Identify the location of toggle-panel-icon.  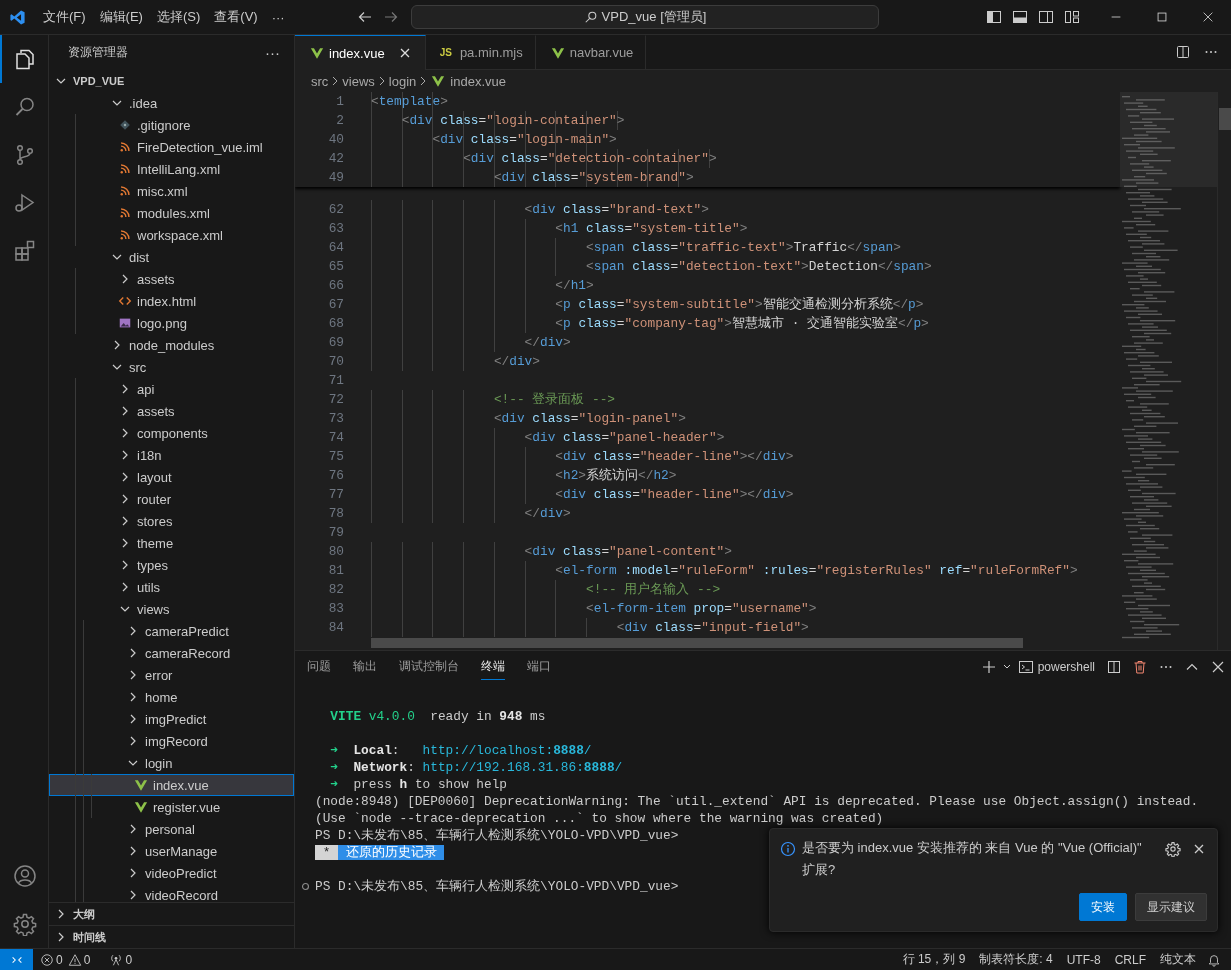
(1020, 17).